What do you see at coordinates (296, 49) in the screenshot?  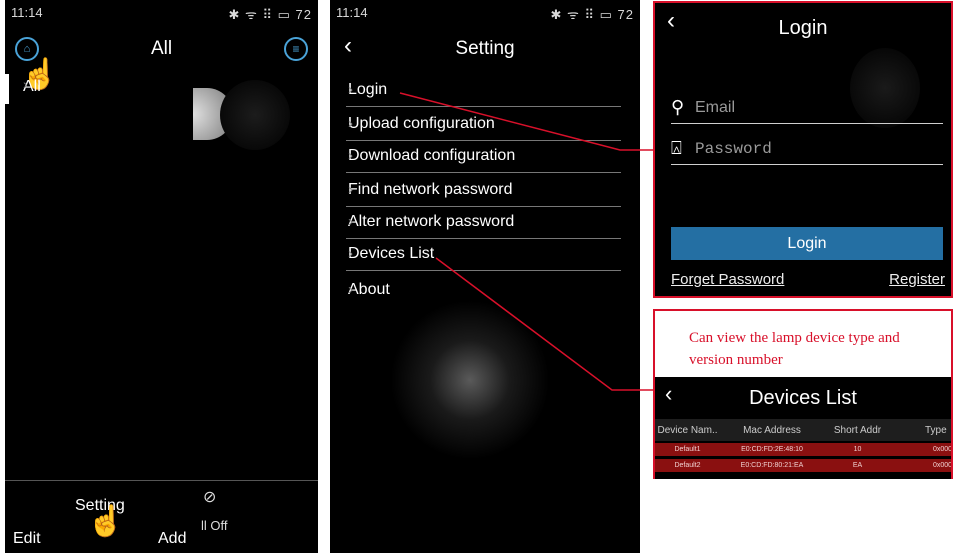 I see `menu-icon: ≡` at bounding box center [296, 49].